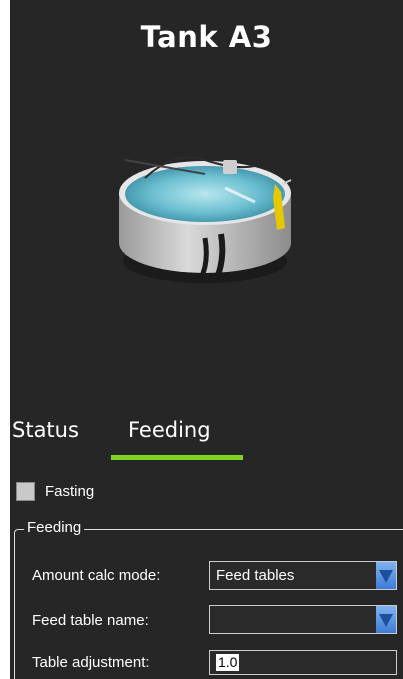 The image size is (403, 679). What do you see at coordinates (303, 662) in the screenshot?
I see `table-adjustment-input: 1.0` at bounding box center [303, 662].